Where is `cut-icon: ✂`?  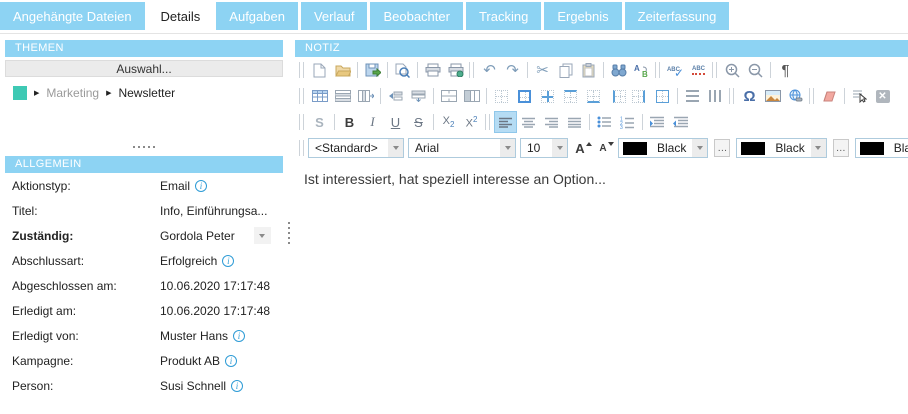
cut-icon: ✂ is located at coordinates (542, 70).